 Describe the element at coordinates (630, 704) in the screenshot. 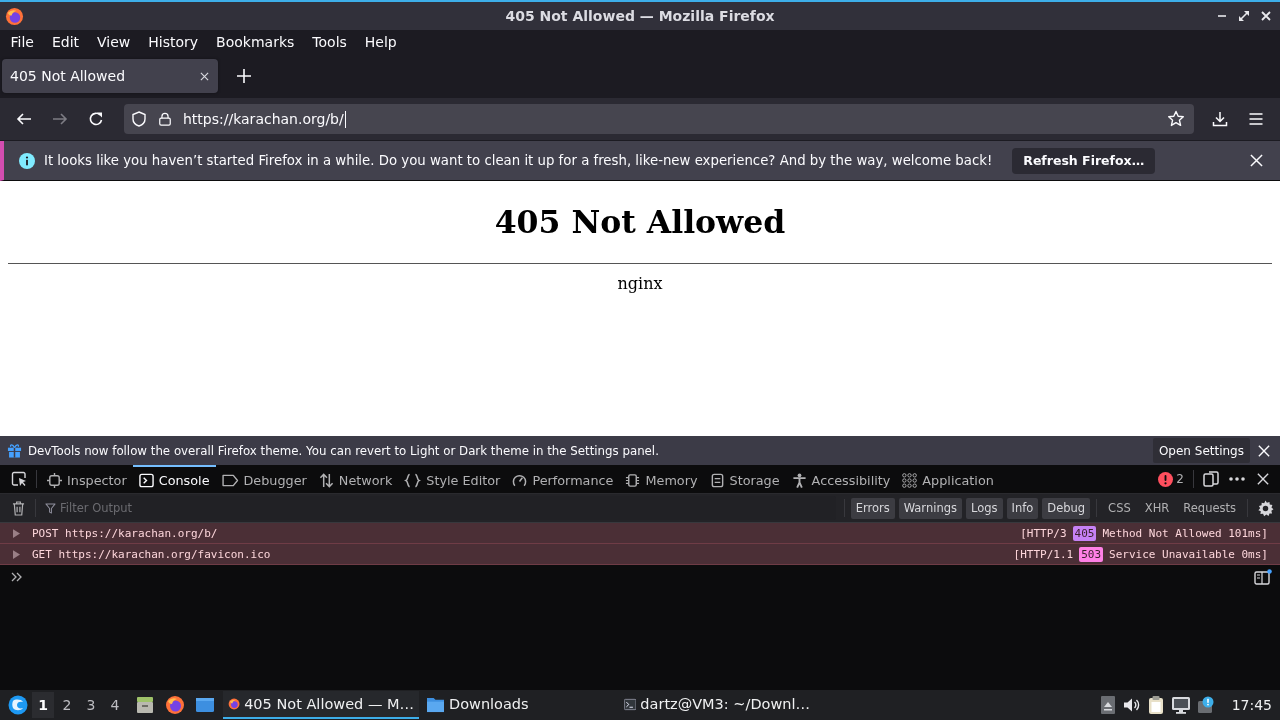

I see `terminal-icon` at that location.